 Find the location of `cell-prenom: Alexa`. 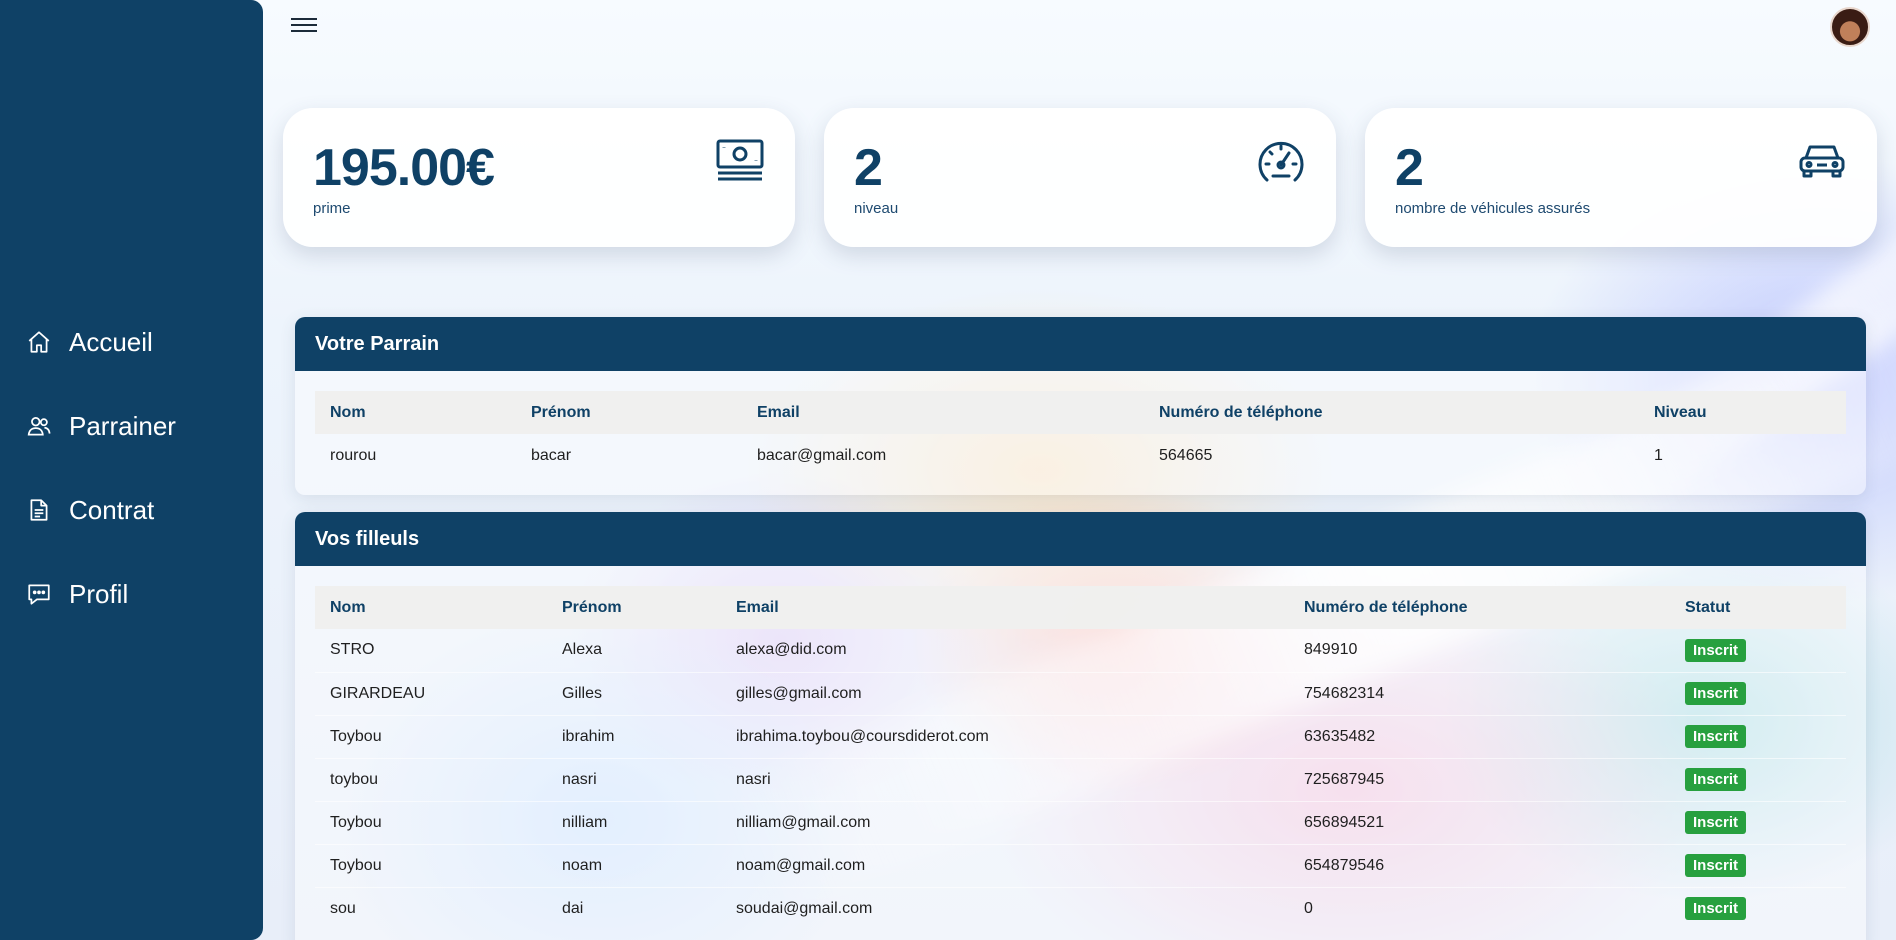

cell-prenom: Alexa is located at coordinates (582, 650).